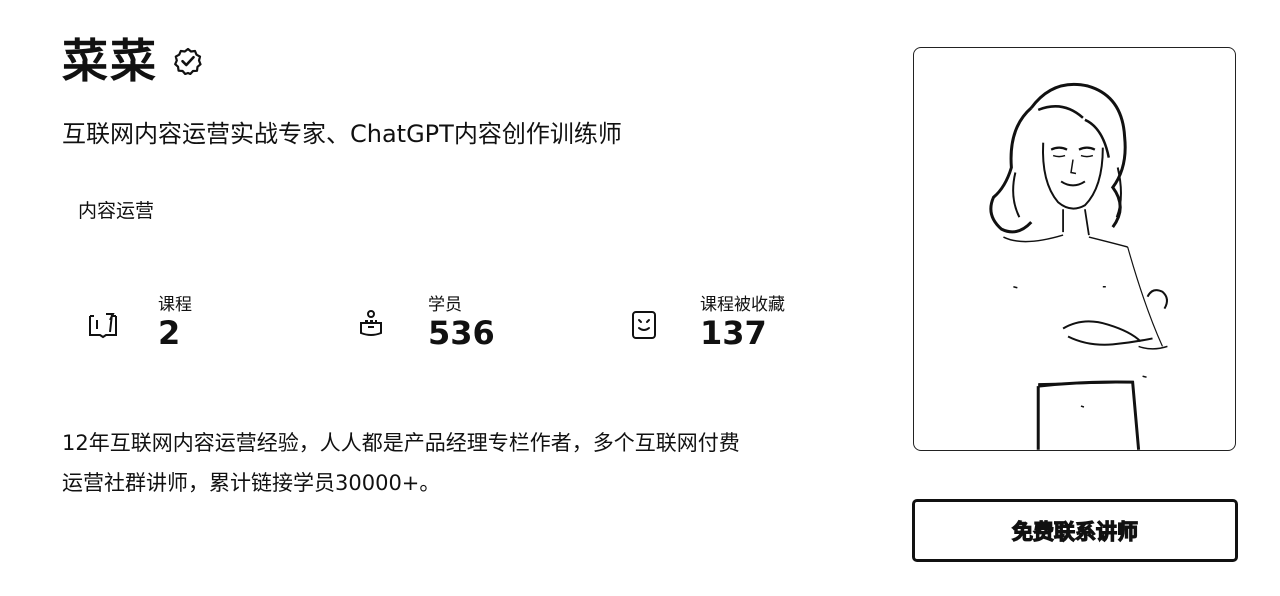 The image size is (1280, 596). Describe the element at coordinates (401, 443) in the screenshot. I see `bio-line-1: 12年互联网内容运营经验，人人都是产品经理专栏作者，多个互联网付费` at that location.